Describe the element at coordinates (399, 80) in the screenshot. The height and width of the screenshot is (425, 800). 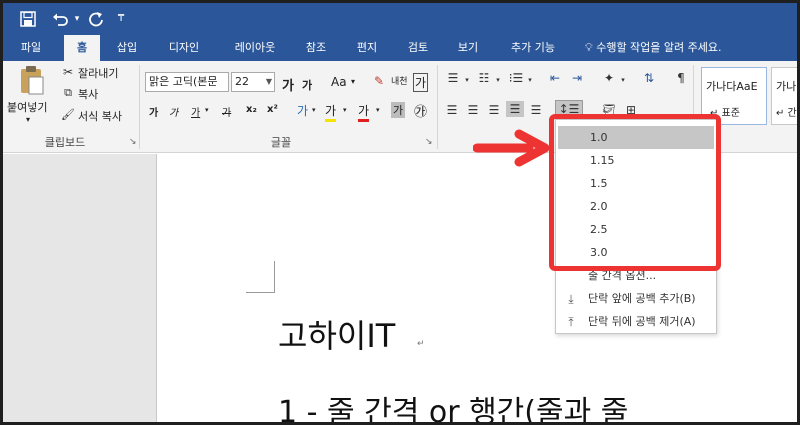
I see `phonetic-guide-button: 내천` at that location.